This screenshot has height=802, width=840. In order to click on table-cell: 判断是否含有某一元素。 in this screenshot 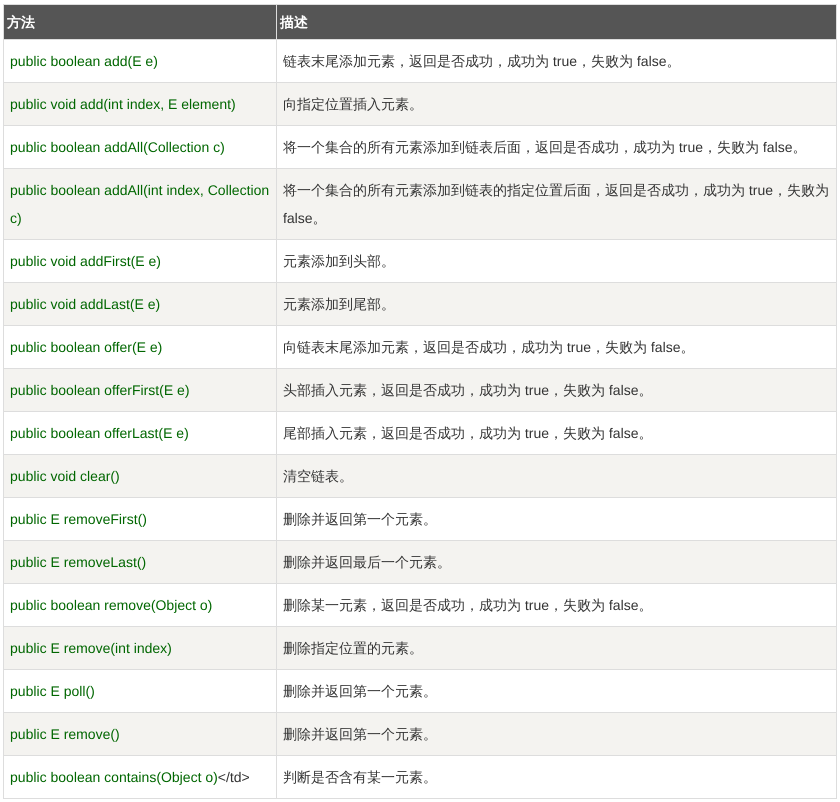, I will do `click(556, 777)`.